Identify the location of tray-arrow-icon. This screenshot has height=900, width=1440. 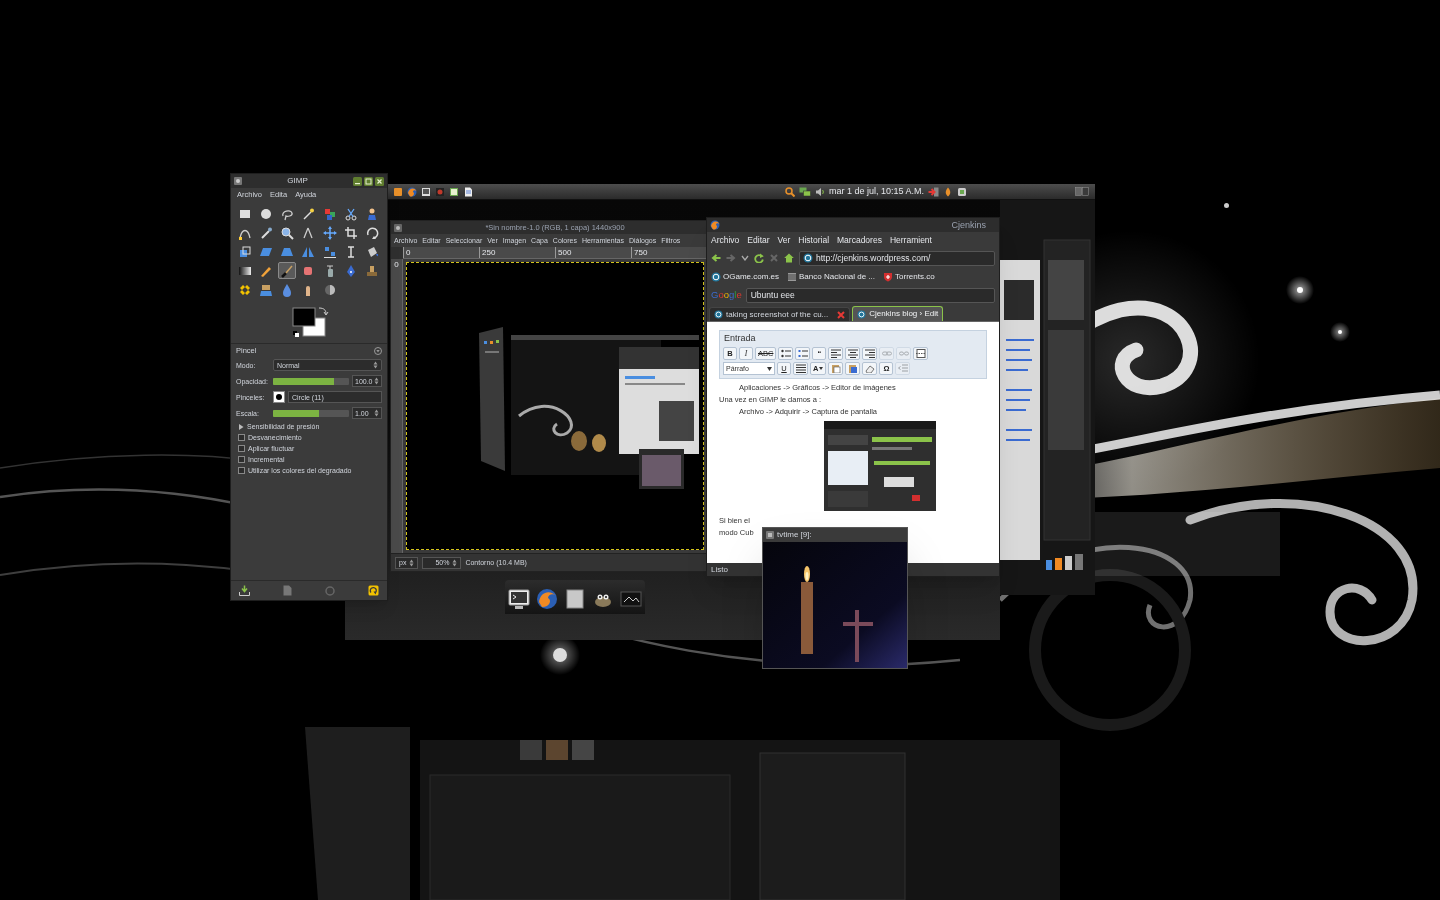
(244, 590).